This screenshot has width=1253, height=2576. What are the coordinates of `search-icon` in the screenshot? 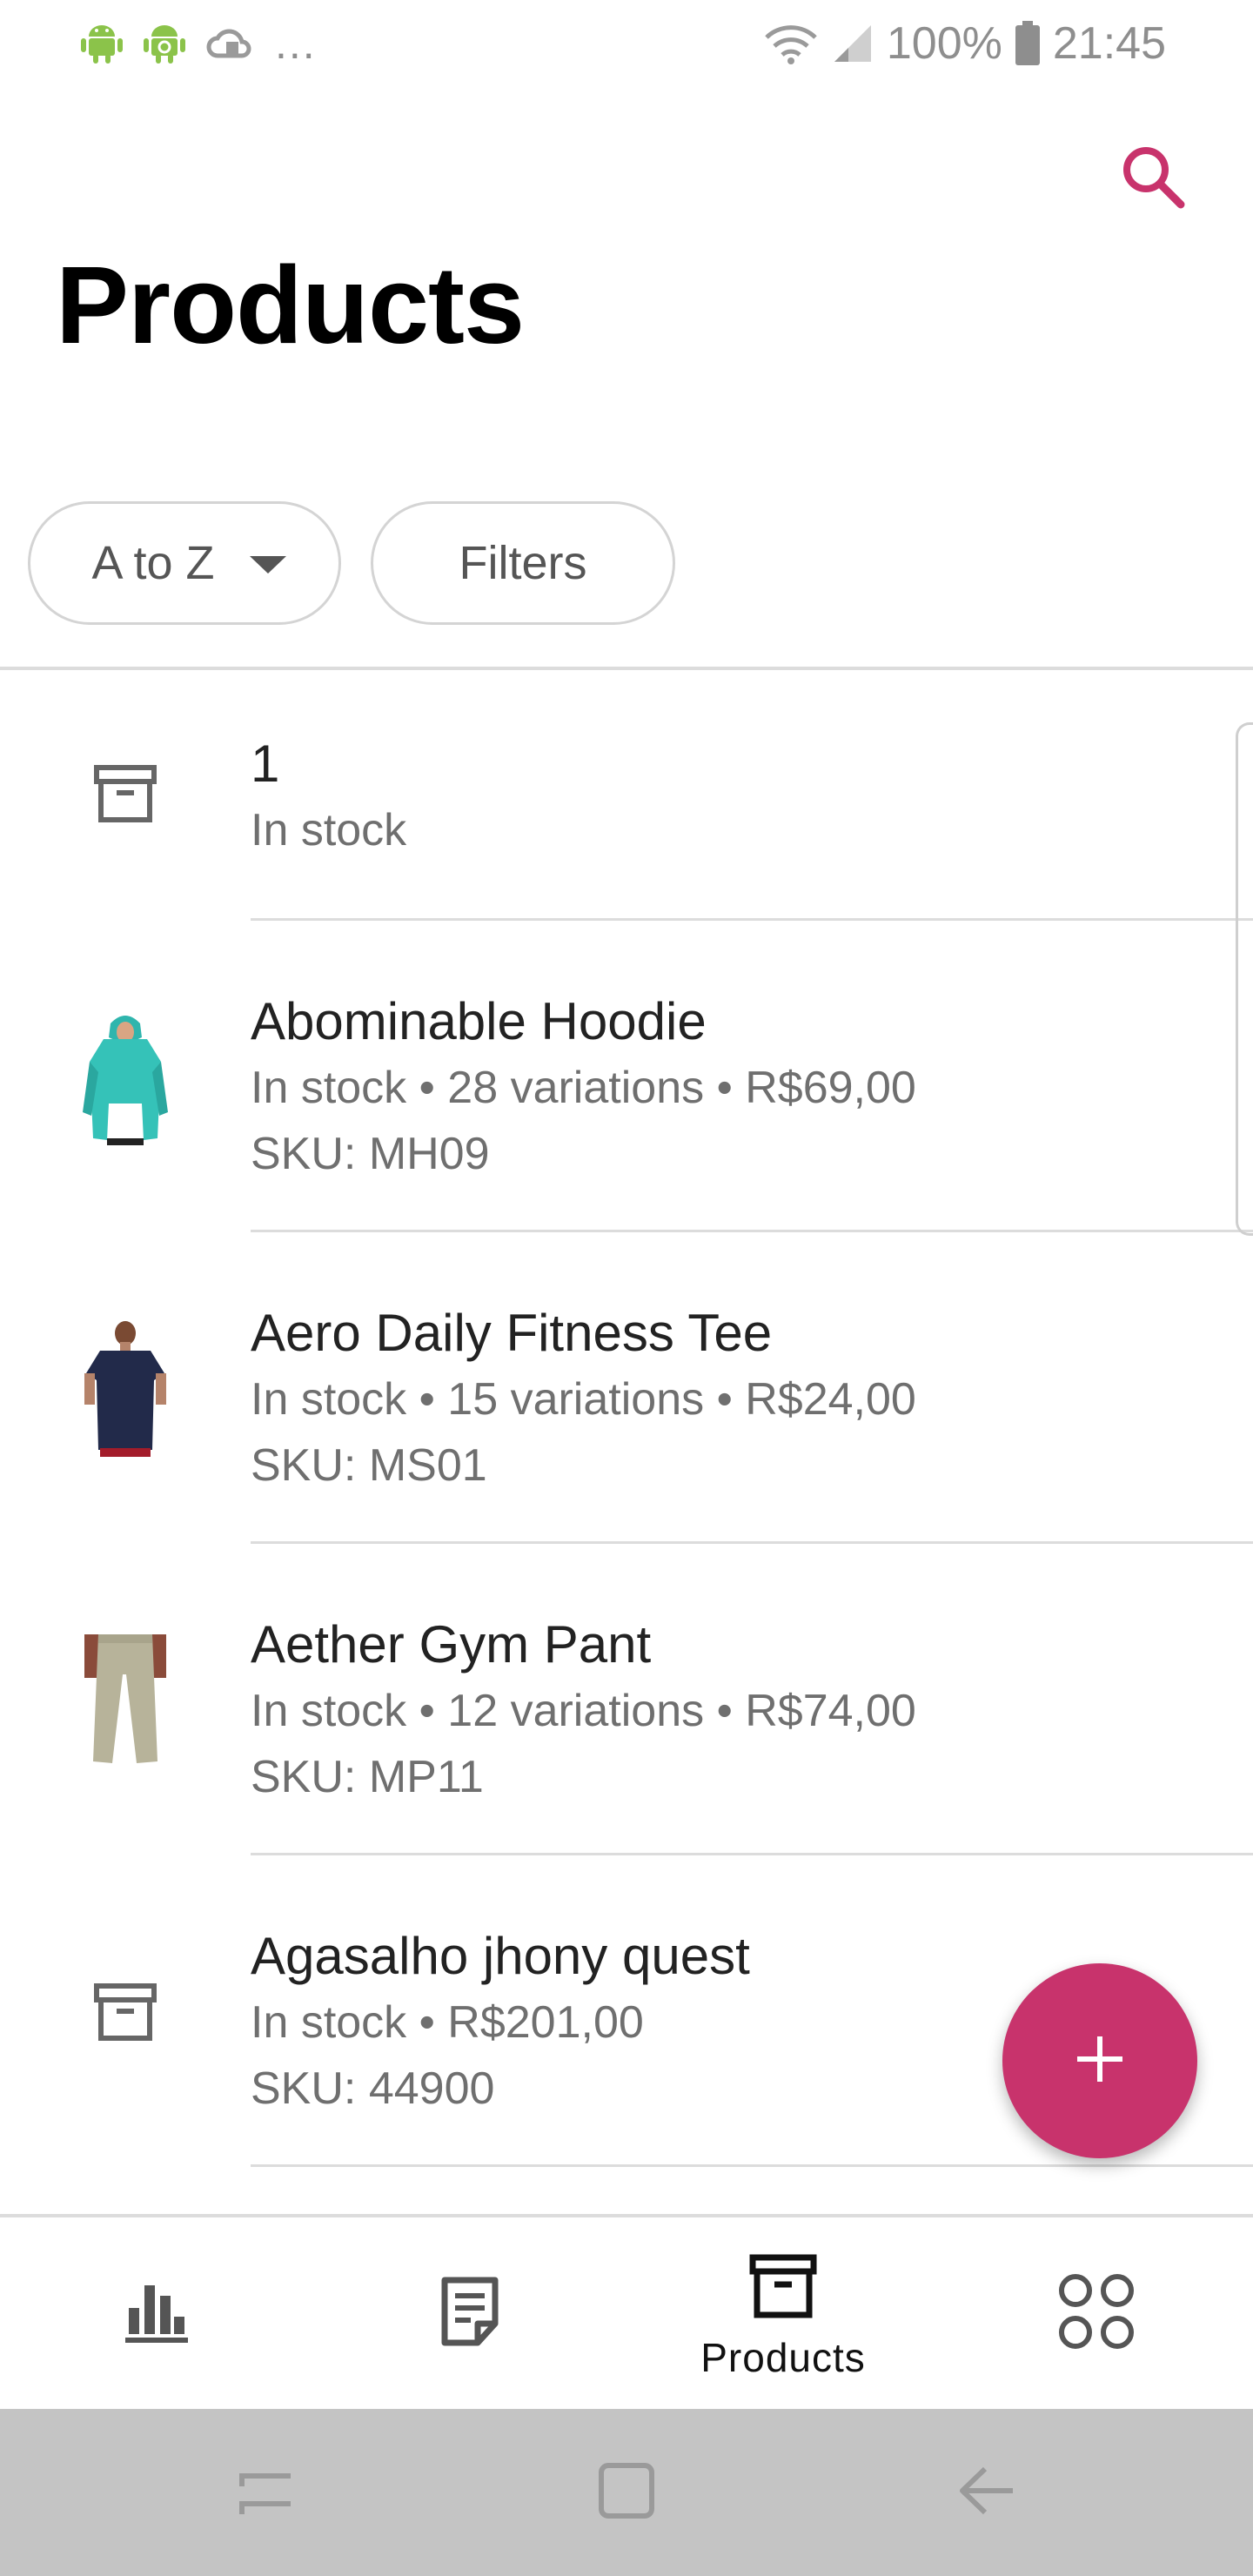 It's located at (1153, 179).